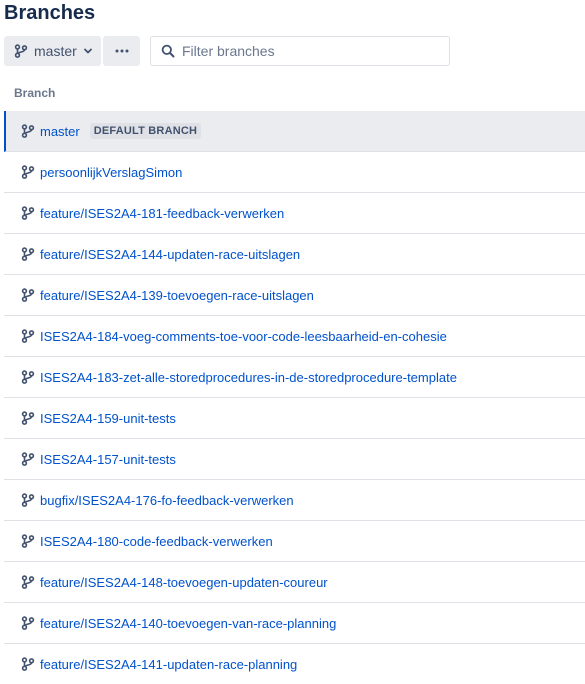 Image resolution: width=585 pixels, height=684 pixels. Describe the element at coordinates (162, 213) in the screenshot. I see `branch-name-link: feature/ISES2A4-181-feedback-verwerken` at that location.